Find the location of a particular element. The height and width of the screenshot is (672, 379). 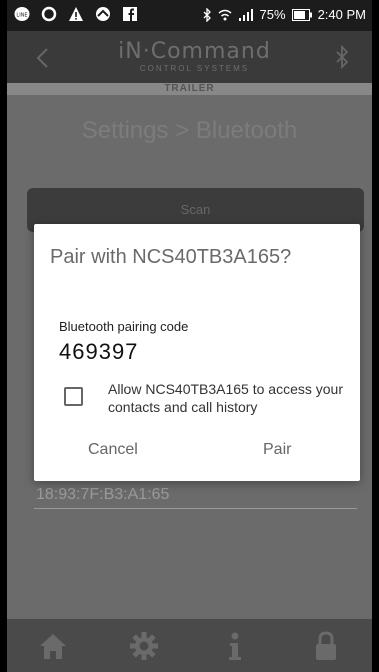

home-icon is located at coordinates (53, 646).